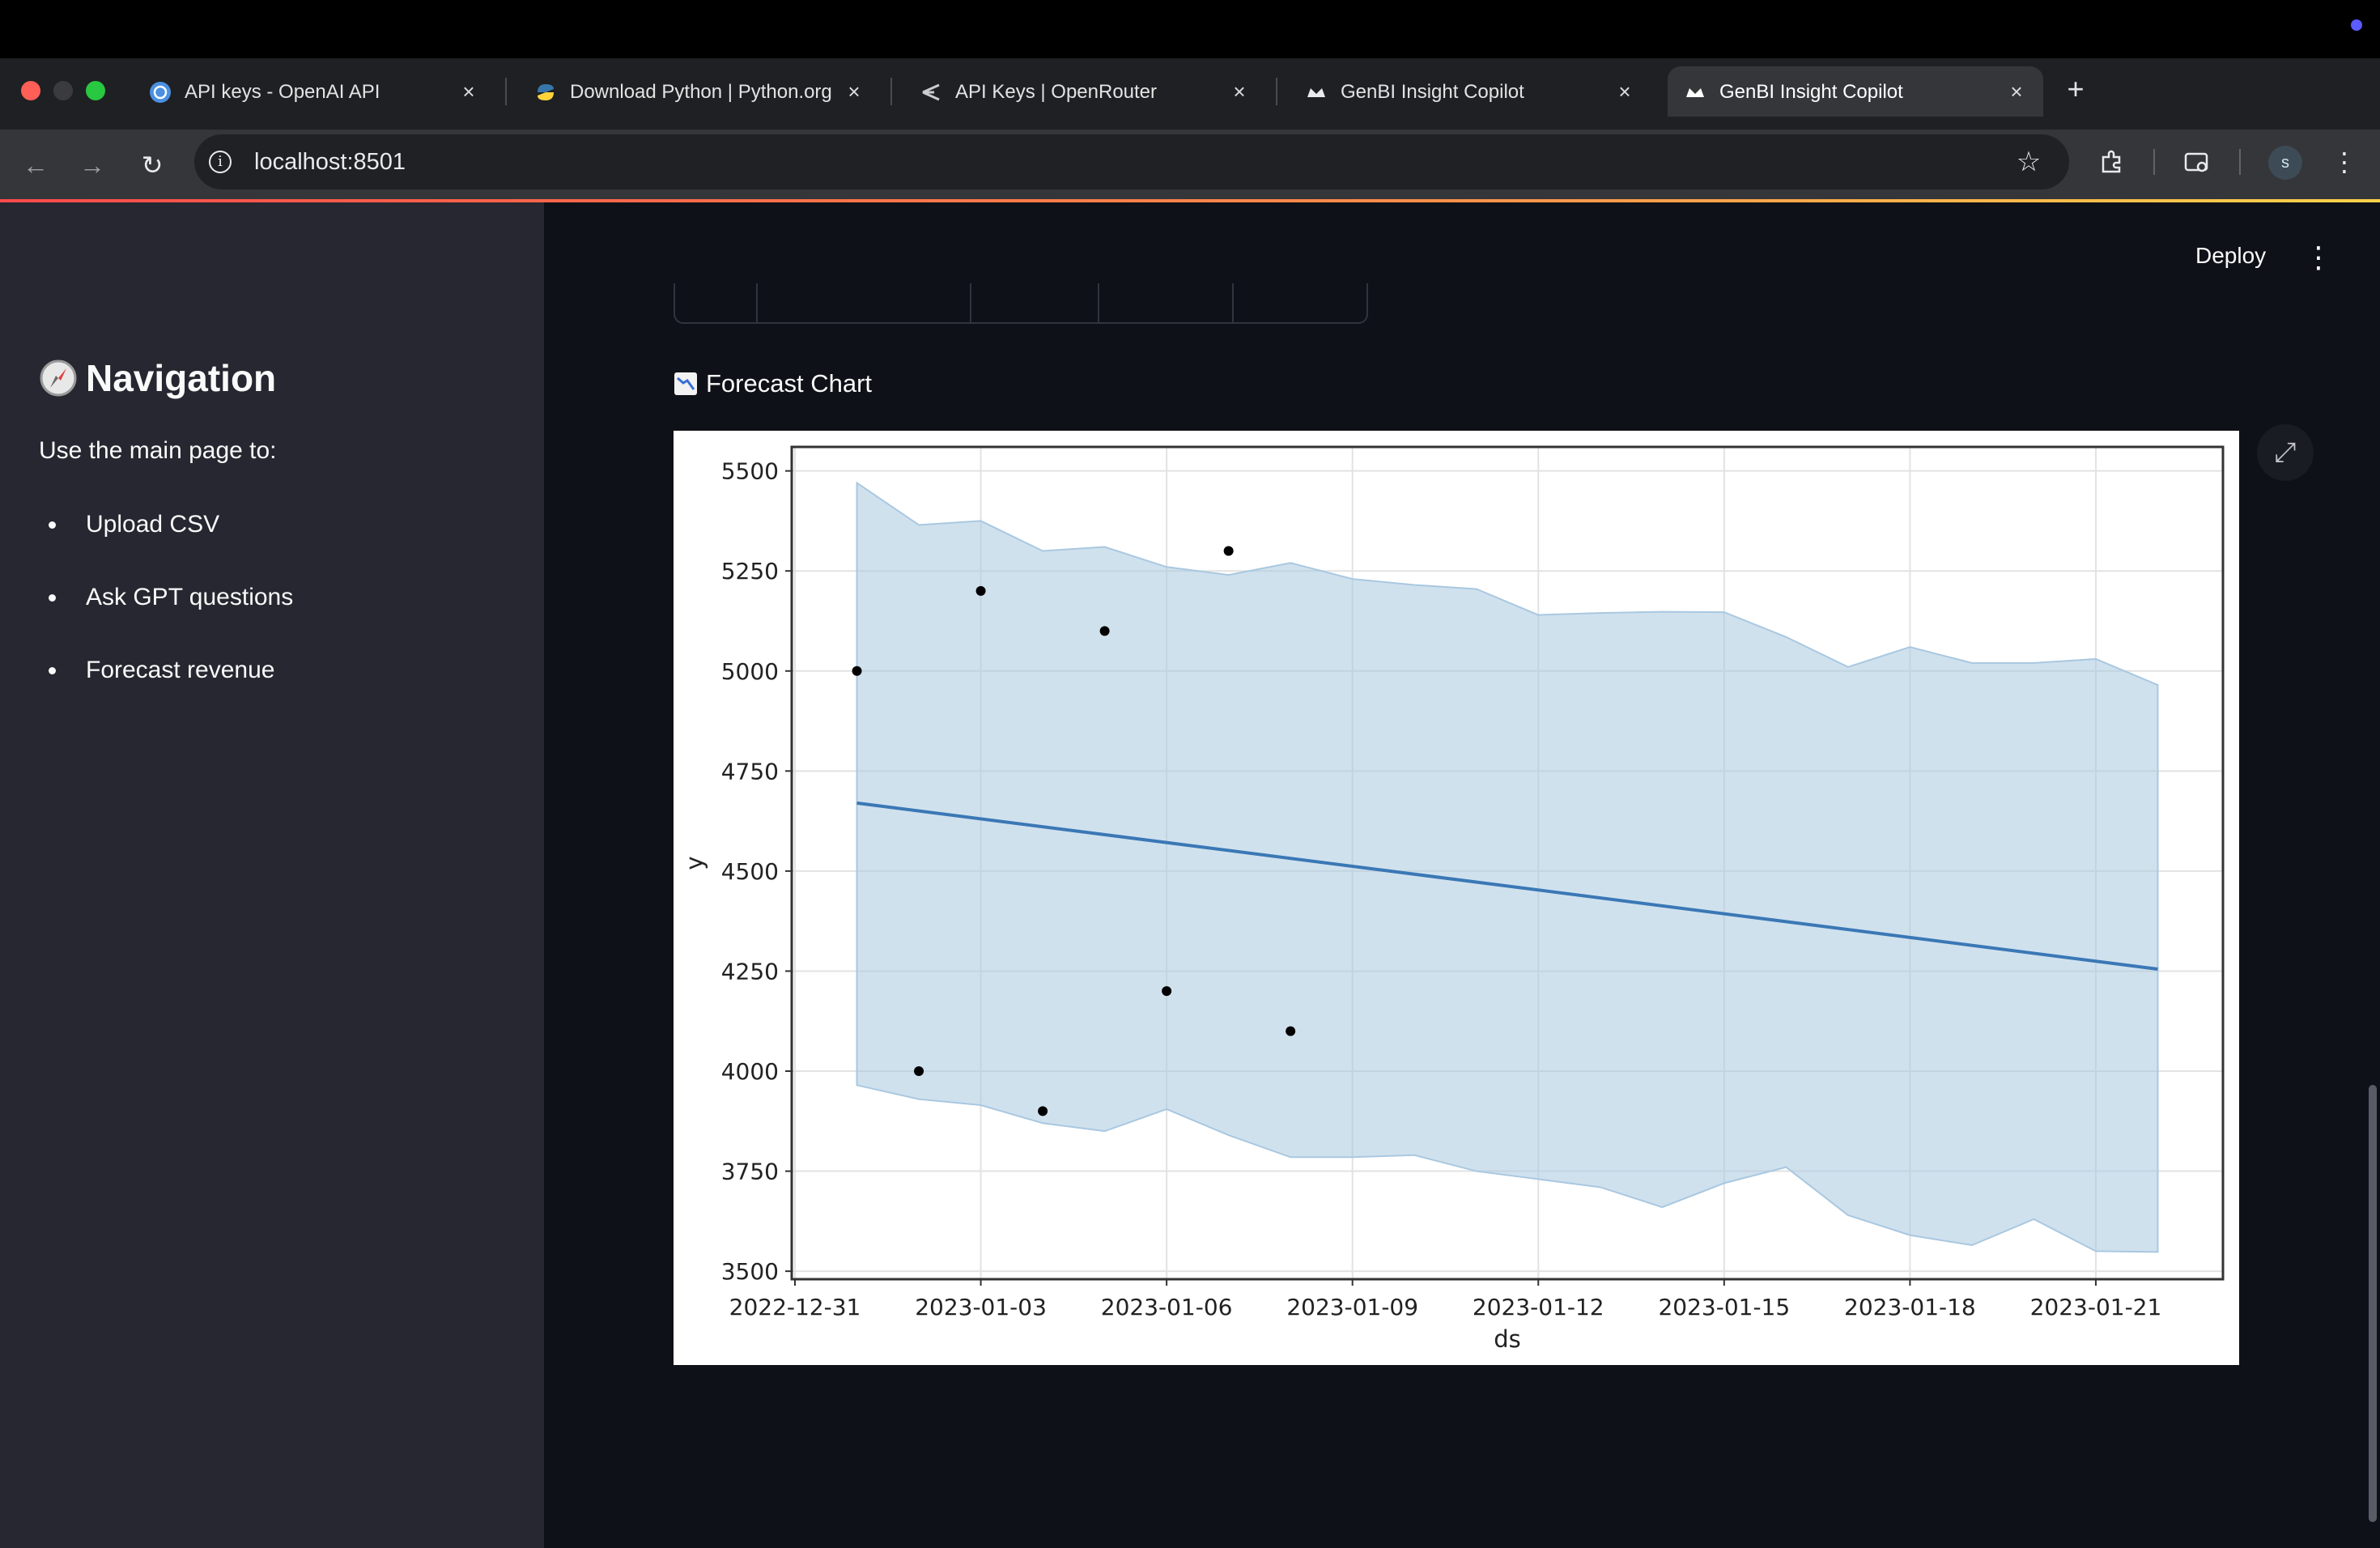 Image resolution: width=2380 pixels, height=1548 pixels. I want to click on os-top-bar, so click(1190, 29).